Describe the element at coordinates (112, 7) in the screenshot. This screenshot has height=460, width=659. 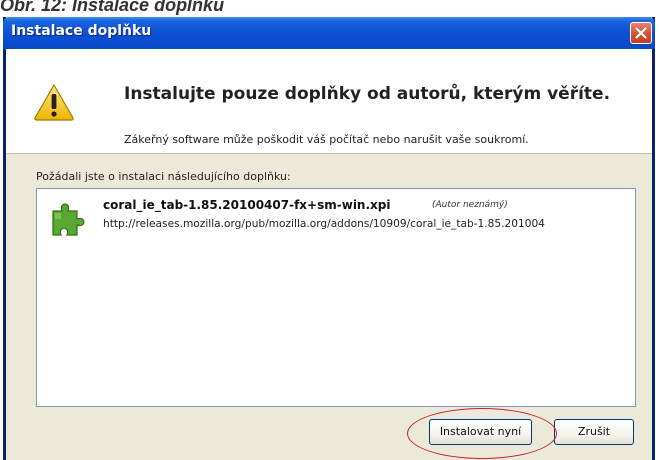
I see `figure-caption: Obr. 12: Instalace doplňku` at that location.